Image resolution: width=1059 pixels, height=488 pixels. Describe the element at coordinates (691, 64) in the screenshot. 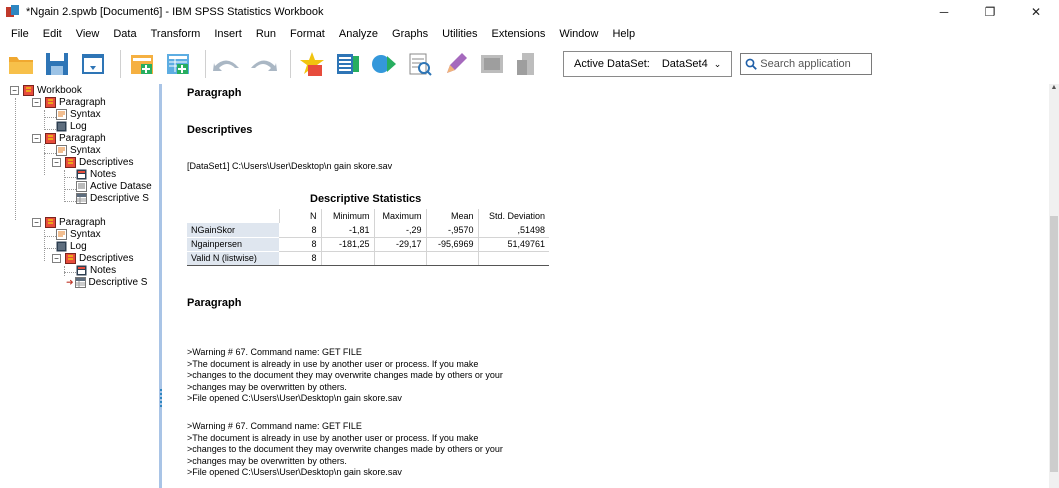

I see `active-dataset-dropdown: DataSet4 ⌄` at that location.